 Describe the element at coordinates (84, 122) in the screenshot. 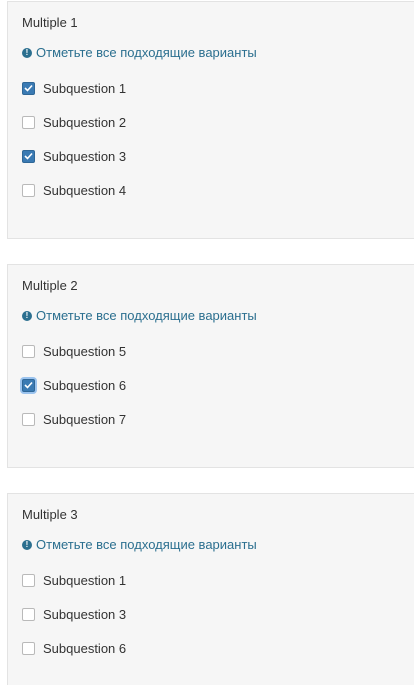

I see `option-label: Subquestion 2` at that location.